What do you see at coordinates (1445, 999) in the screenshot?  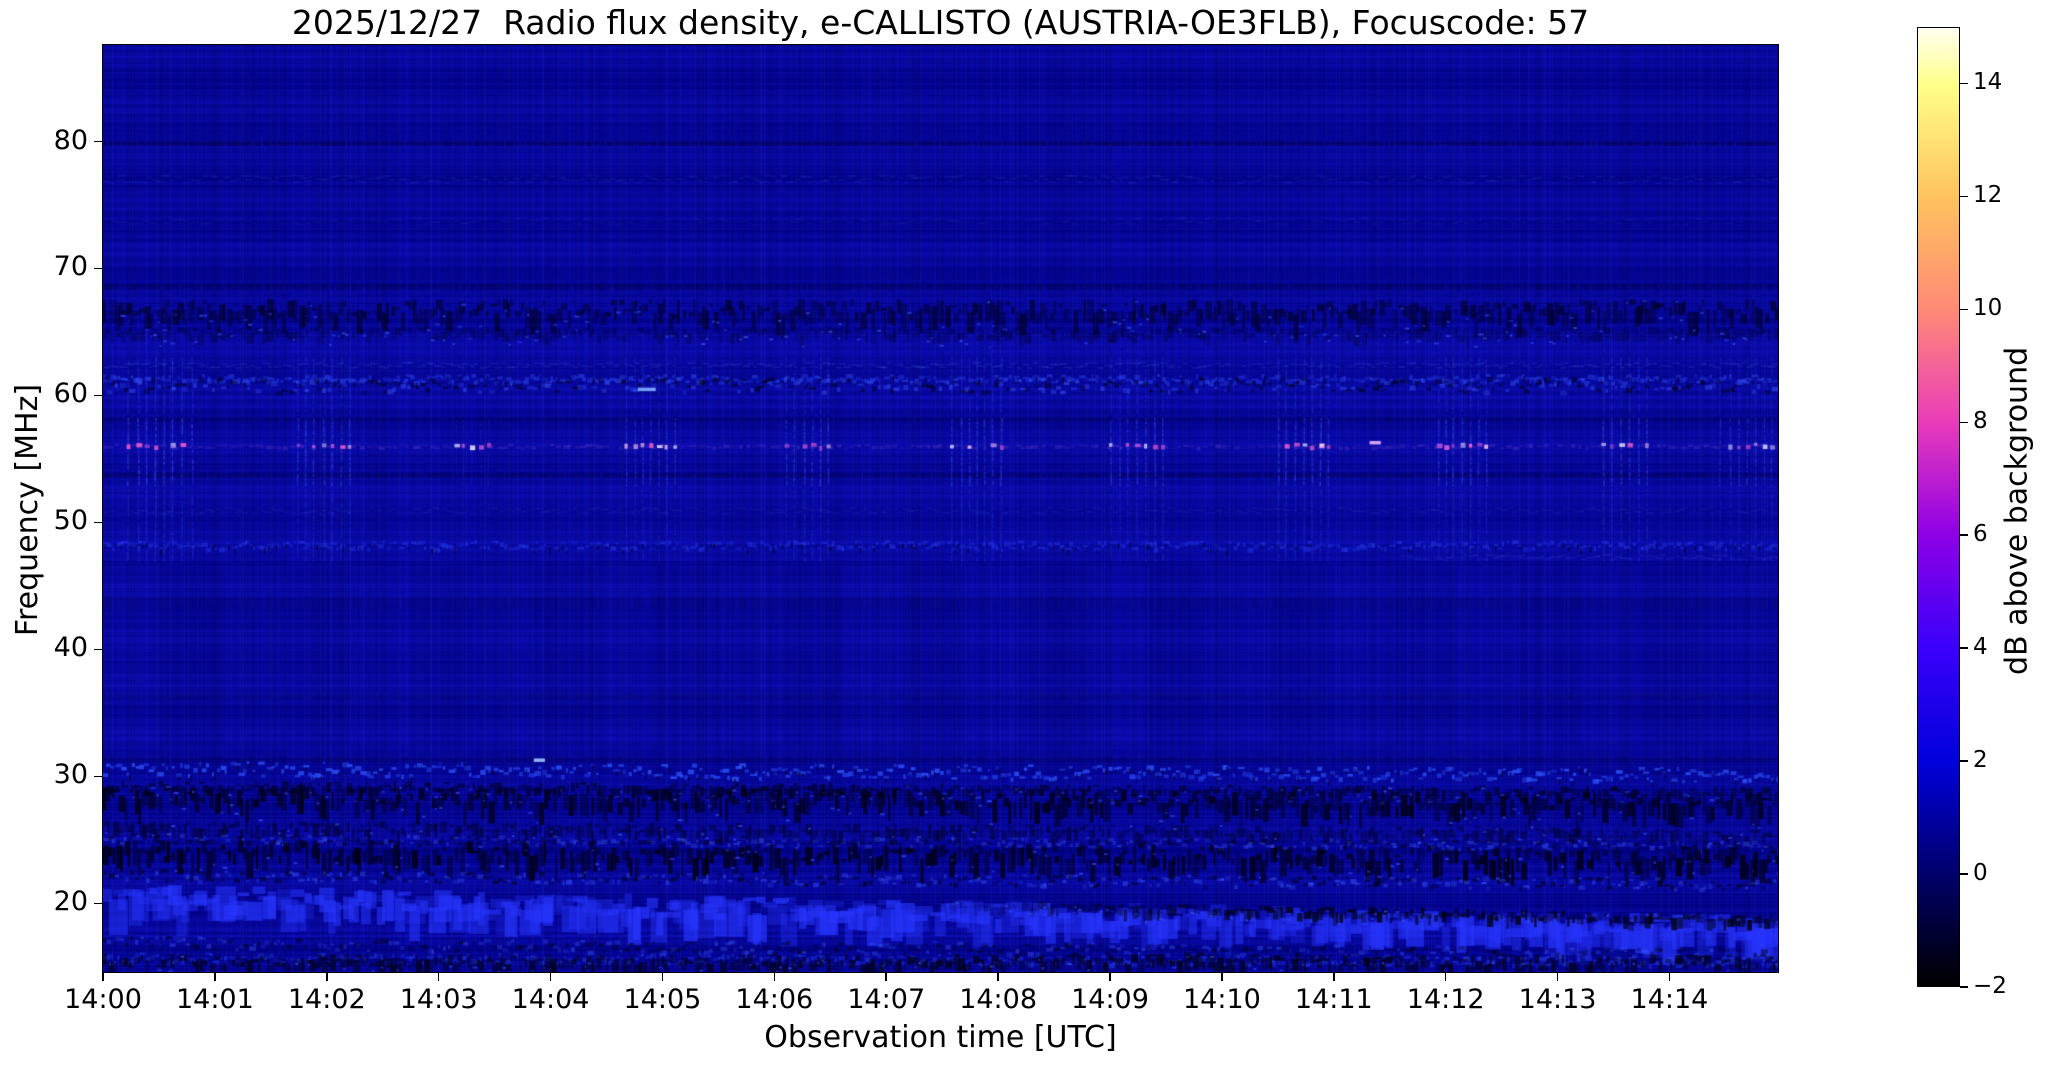 I see `x-tick-label: 14:12` at bounding box center [1445, 999].